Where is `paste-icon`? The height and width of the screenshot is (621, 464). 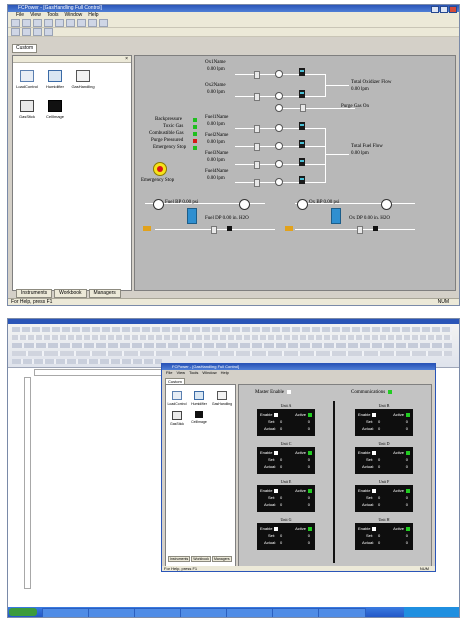
paste-icon is located at coordinates (70, 23).